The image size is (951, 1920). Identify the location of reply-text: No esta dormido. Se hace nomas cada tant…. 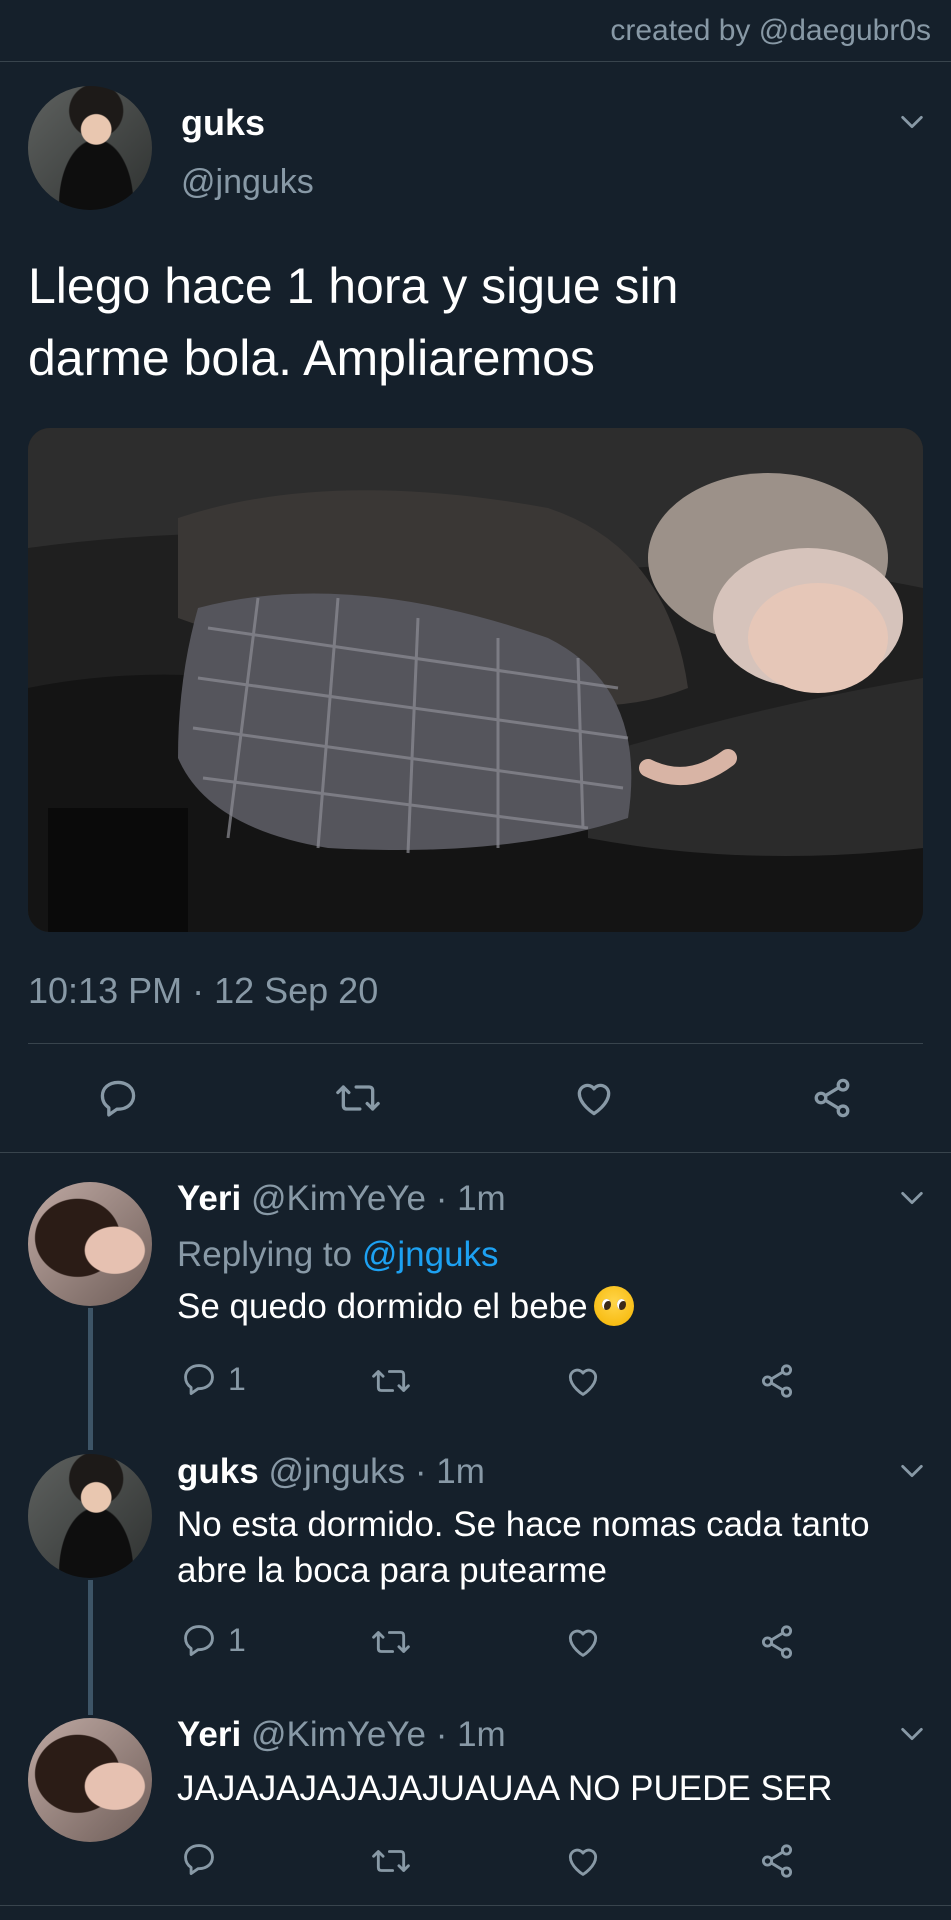
(523, 1547).